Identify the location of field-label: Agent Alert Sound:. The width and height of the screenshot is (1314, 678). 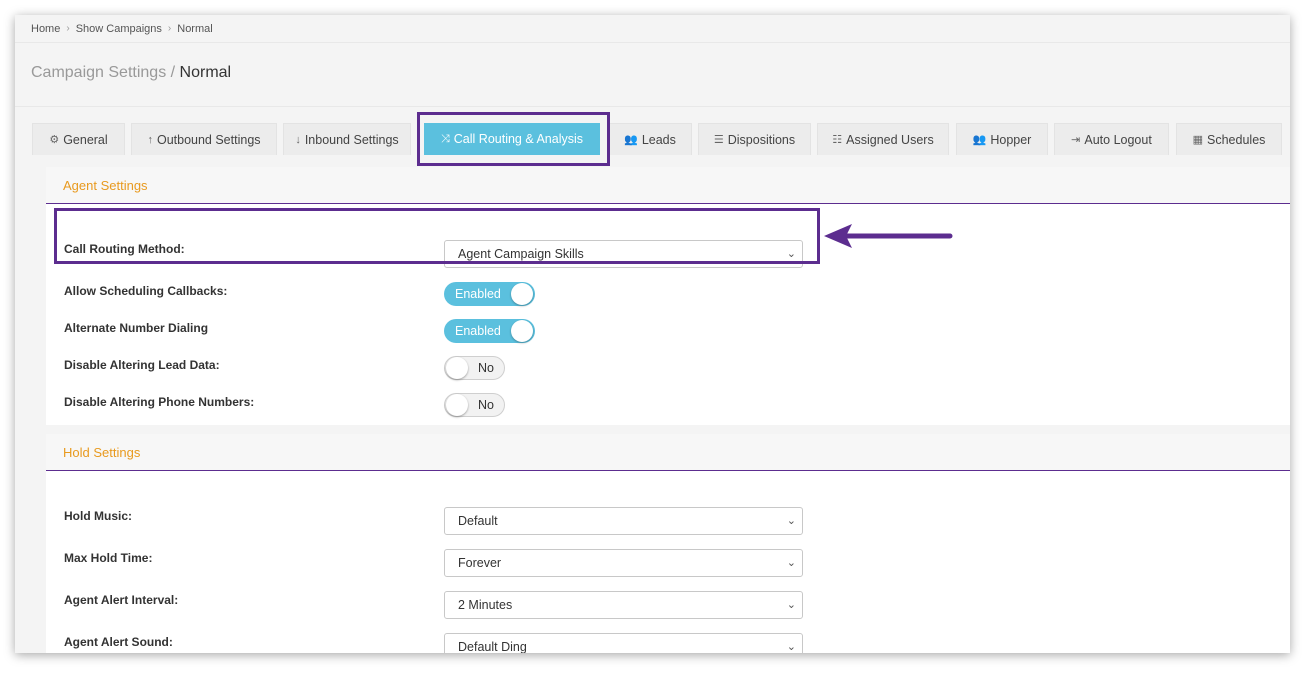
(118, 642).